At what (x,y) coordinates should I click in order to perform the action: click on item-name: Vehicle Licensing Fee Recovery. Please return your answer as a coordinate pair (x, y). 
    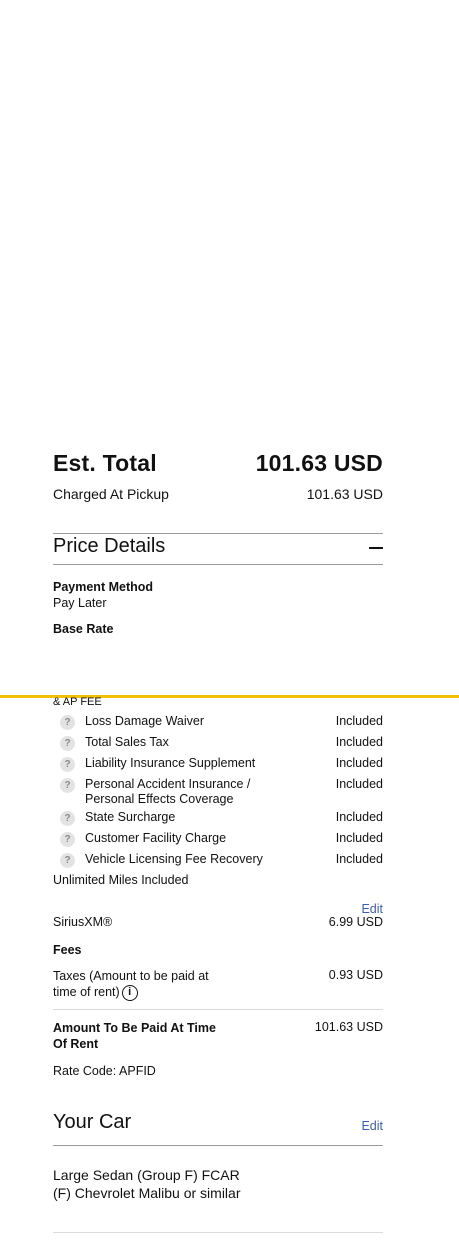
    Looking at the image, I should click on (174, 859).